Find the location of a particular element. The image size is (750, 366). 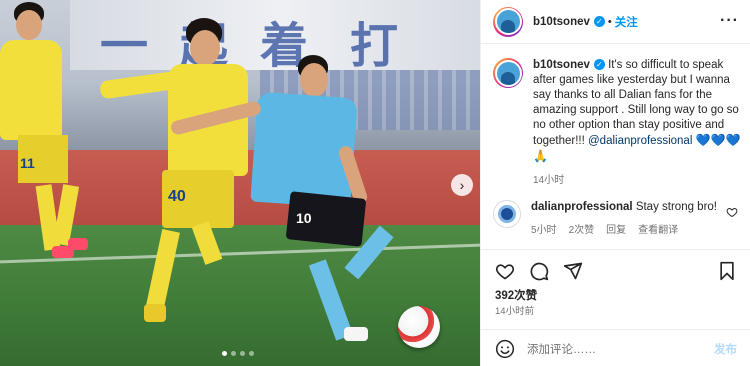

comment-icon is located at coordinates (539, 271).